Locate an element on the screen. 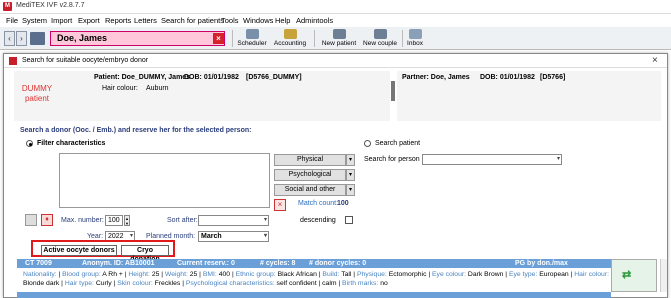 The image size is (671, 298). menu-windows: Windows is located at coordinates (258, 20).